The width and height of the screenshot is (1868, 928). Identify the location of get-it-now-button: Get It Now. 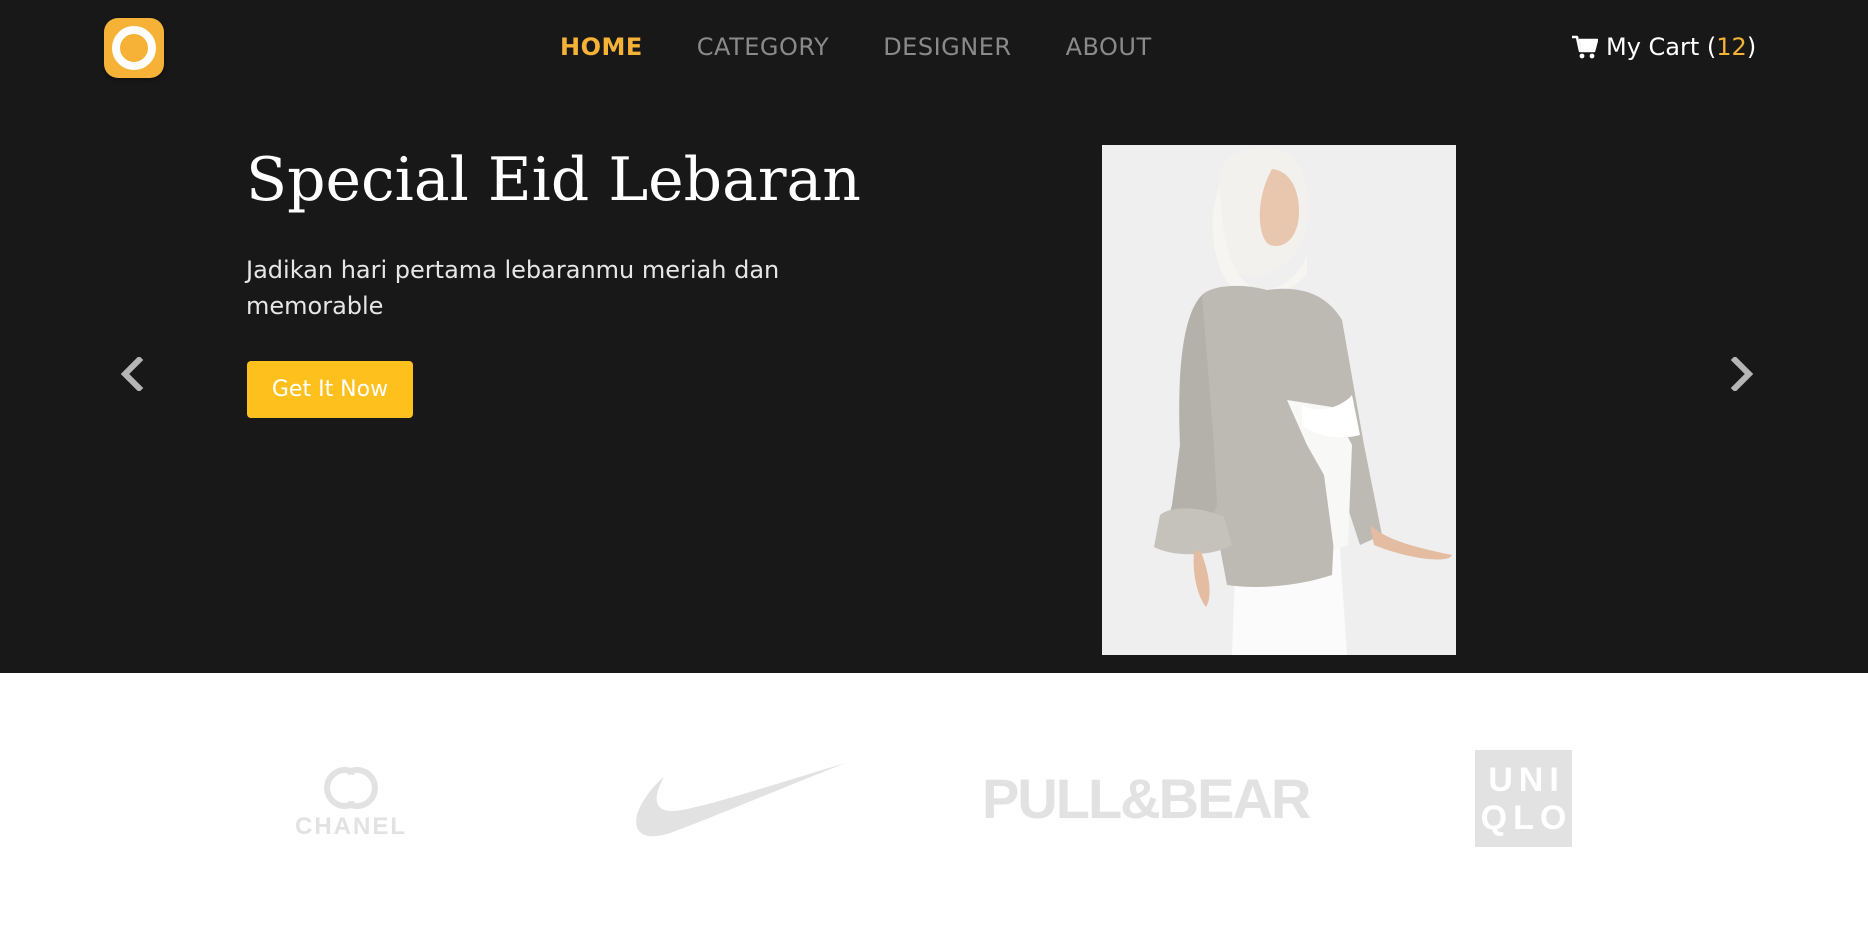
(330, 389).